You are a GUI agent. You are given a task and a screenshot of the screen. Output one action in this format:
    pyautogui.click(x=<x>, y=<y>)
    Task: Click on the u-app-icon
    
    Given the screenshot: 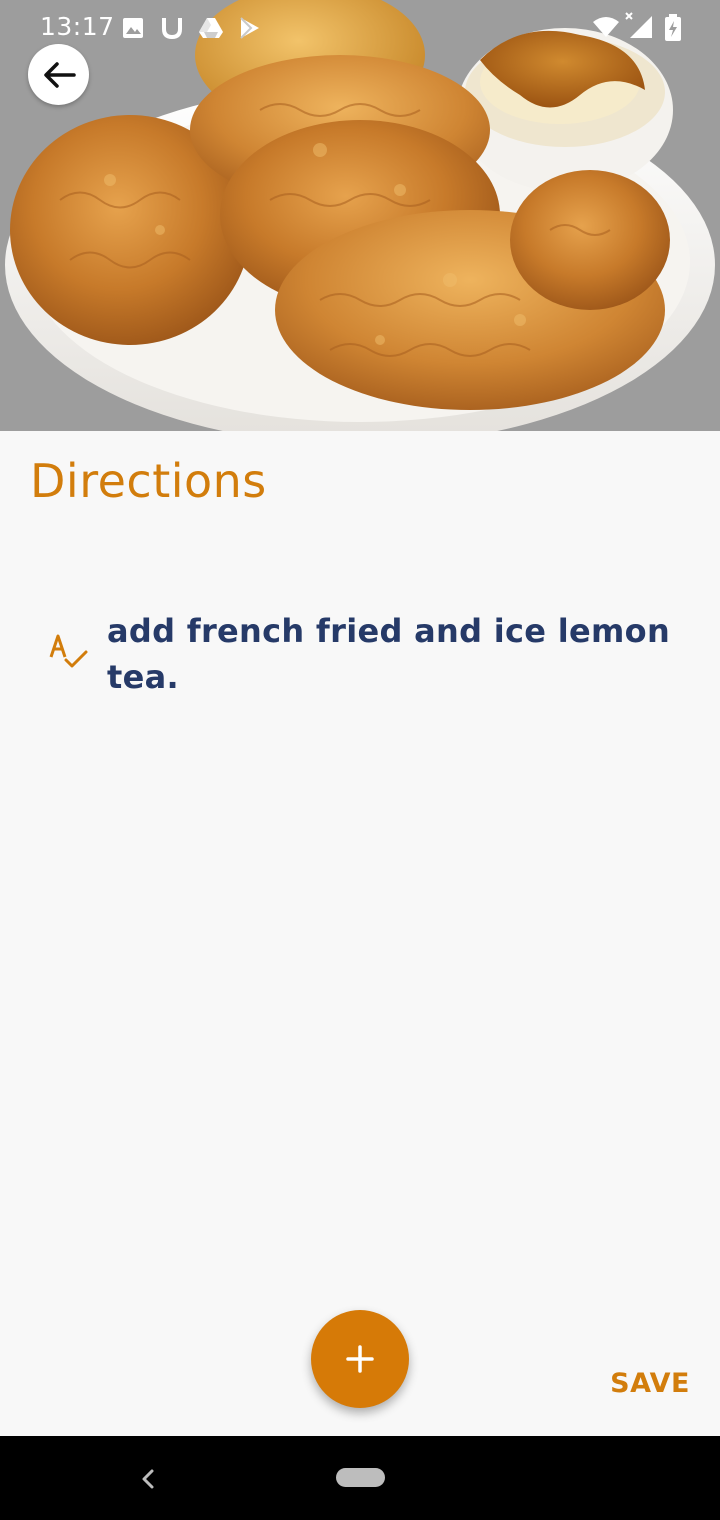 What is the action you would take?
    pyautogui.click(x=172, y=30)
    